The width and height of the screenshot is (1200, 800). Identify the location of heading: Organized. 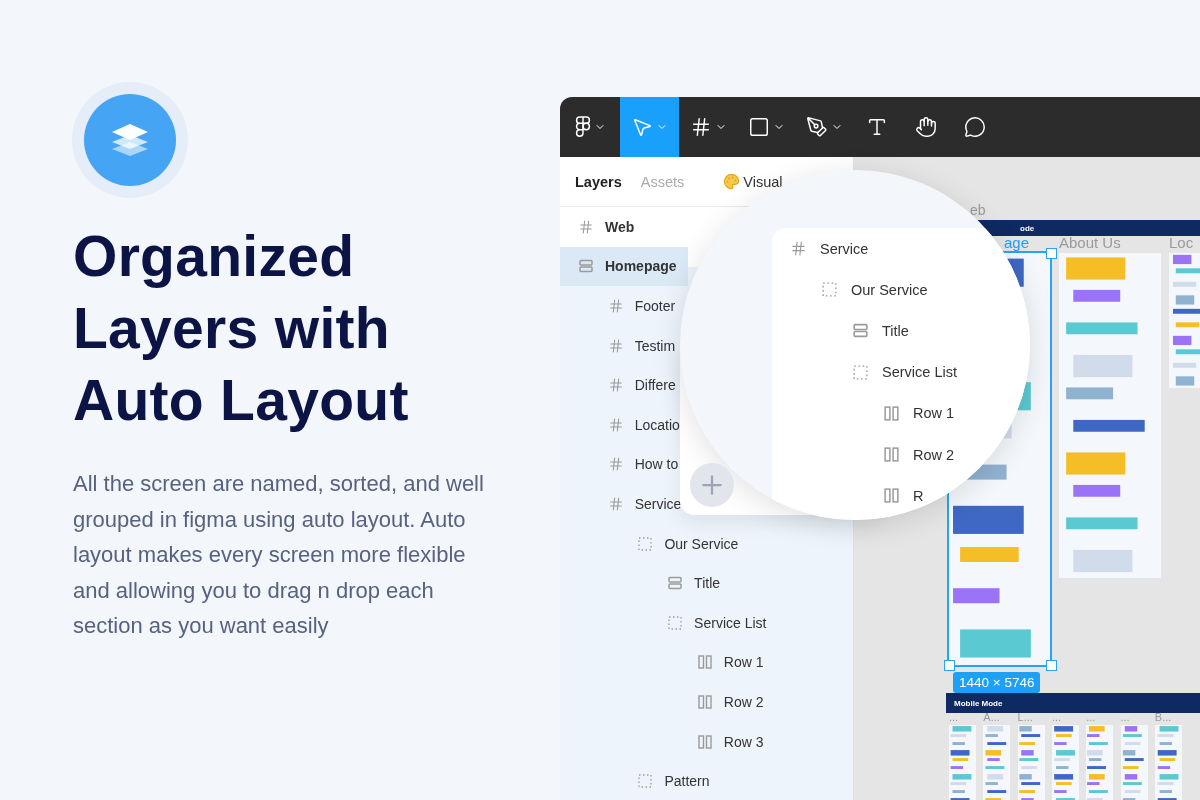
(214, 256).